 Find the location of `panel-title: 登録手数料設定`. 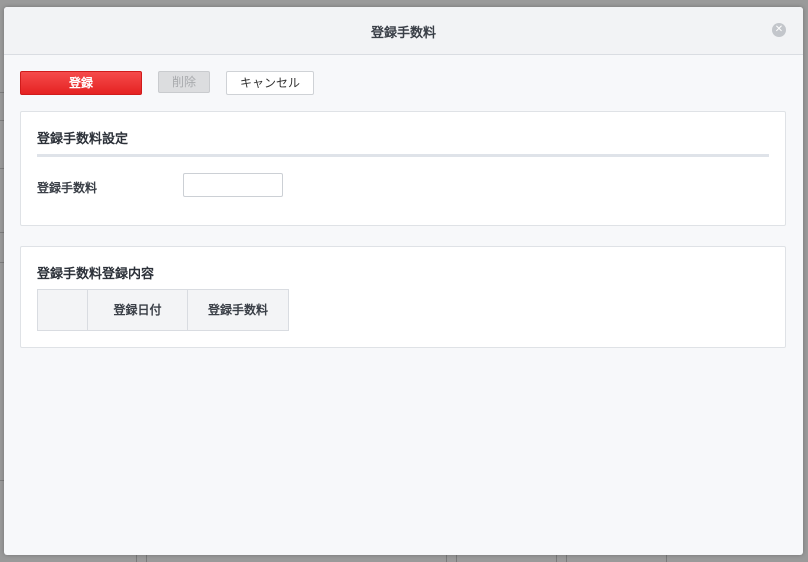

panel-title: 登録手数料設定 is located at coordinates (83, 139).